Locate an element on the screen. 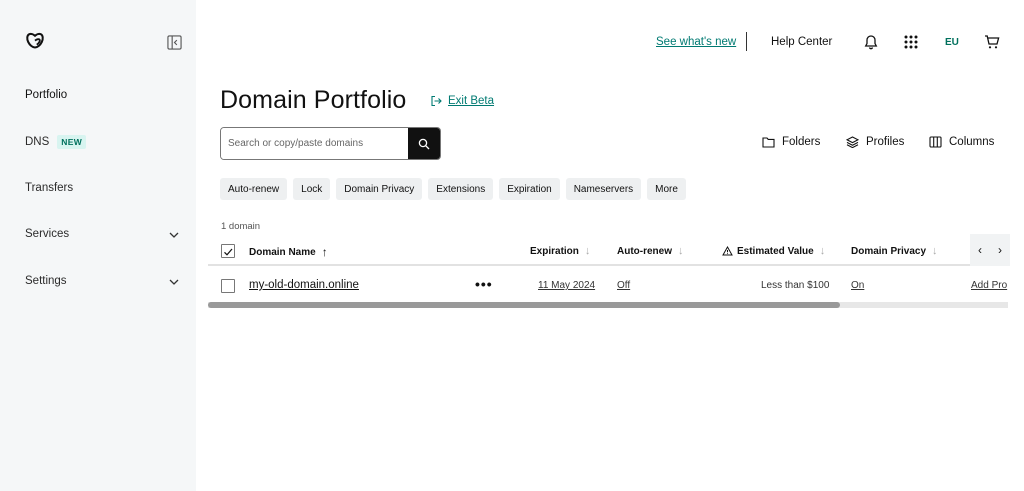 This screenshot has width=1024, height=491. whats-new-link: See what's new is located at coordinates (696, 42).